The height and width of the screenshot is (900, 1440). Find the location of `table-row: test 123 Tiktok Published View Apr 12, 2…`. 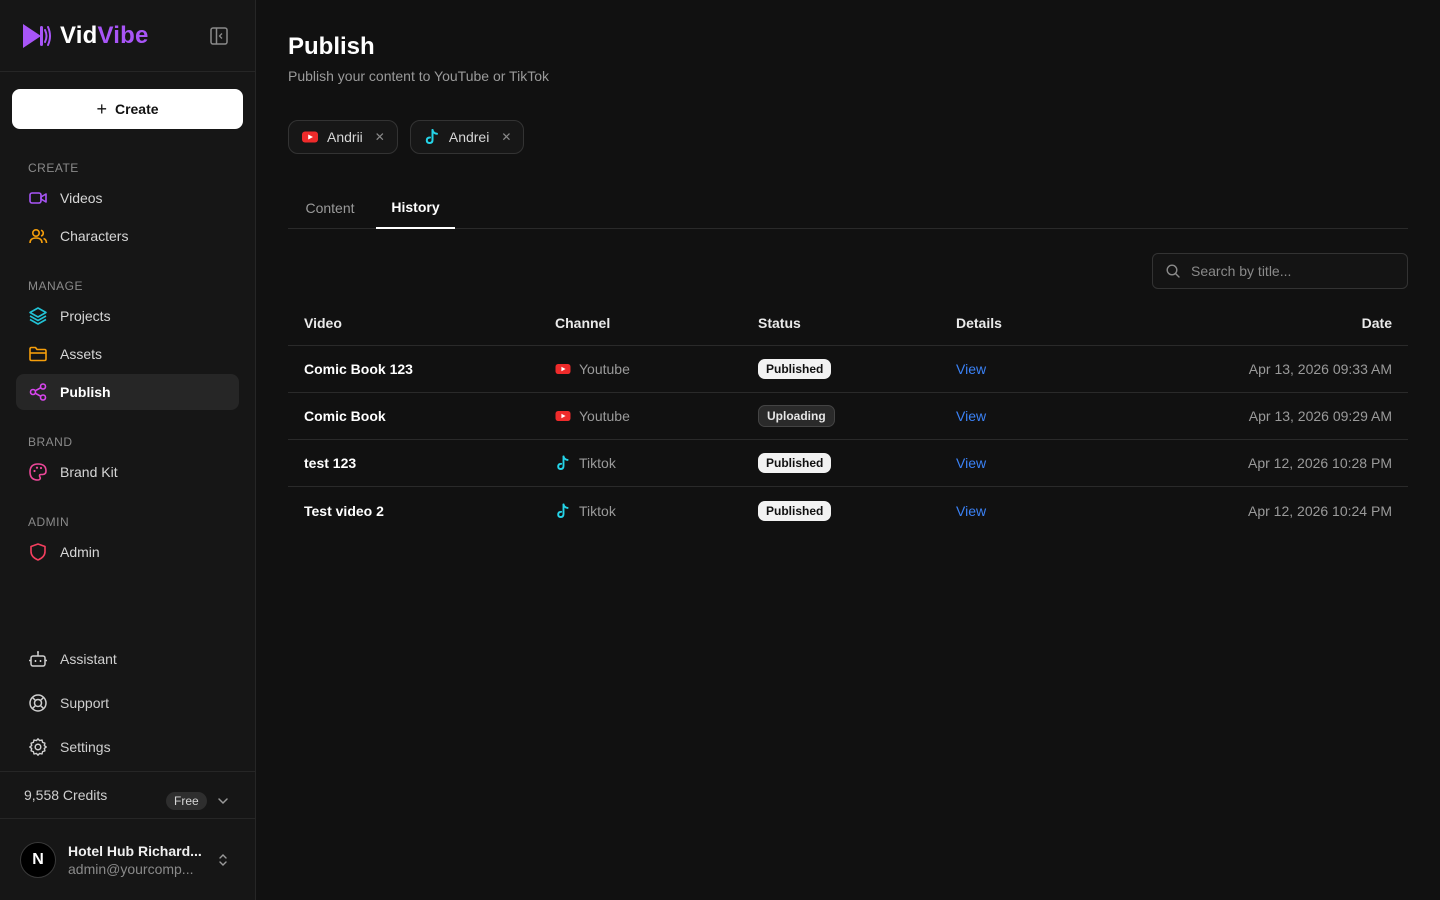

table-row: test 123 Tiktok Published View Apr 12, 2… is located at coordinates (848, 463).